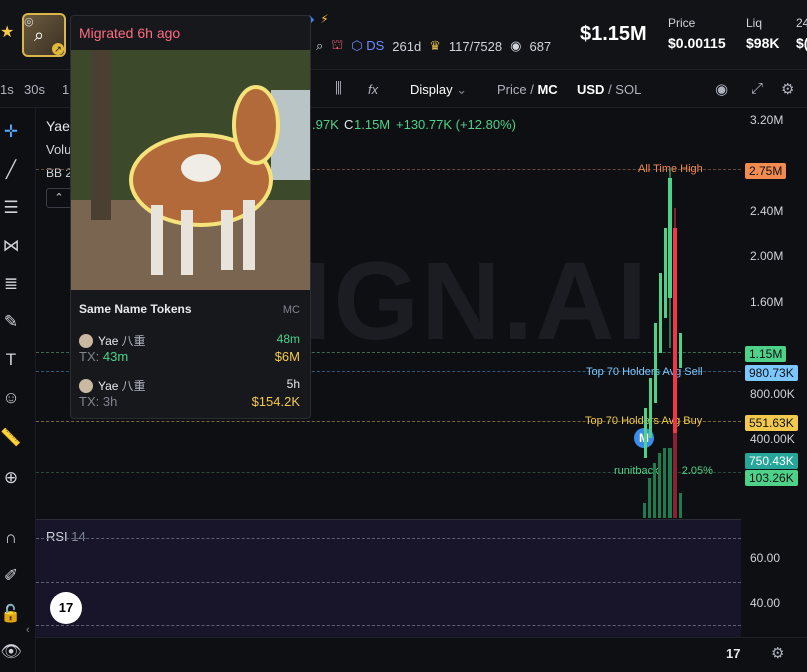  I want to click on lightning-icon: ⚡, so click(324, 19).